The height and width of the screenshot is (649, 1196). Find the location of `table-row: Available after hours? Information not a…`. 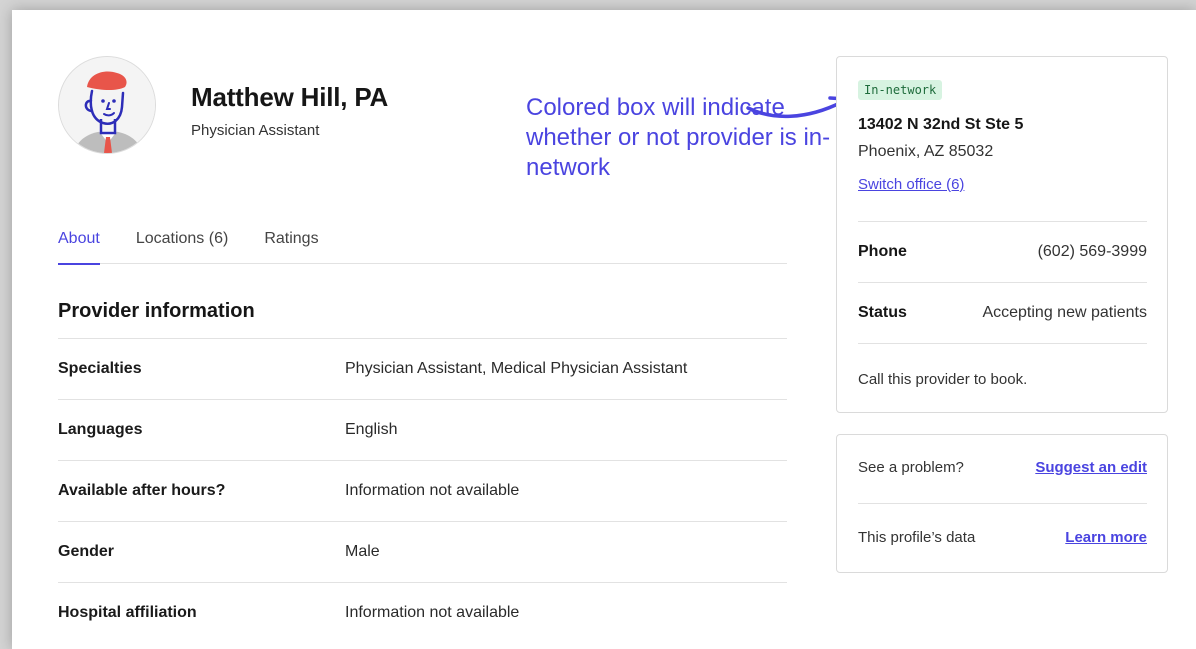

table-row: Available after hours? Information not a… is located at coordinates (422, 490).